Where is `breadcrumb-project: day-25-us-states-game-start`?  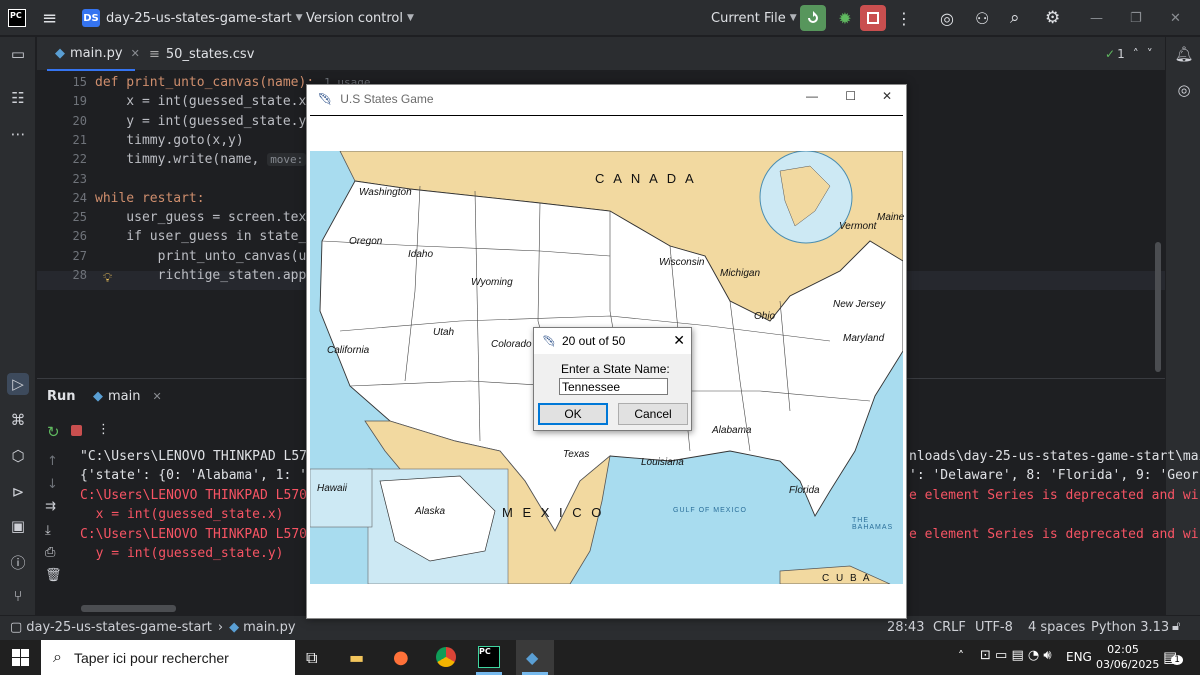
breadcrumb-project: day-25-us-states-game-start is located at coordinates (119, 627).